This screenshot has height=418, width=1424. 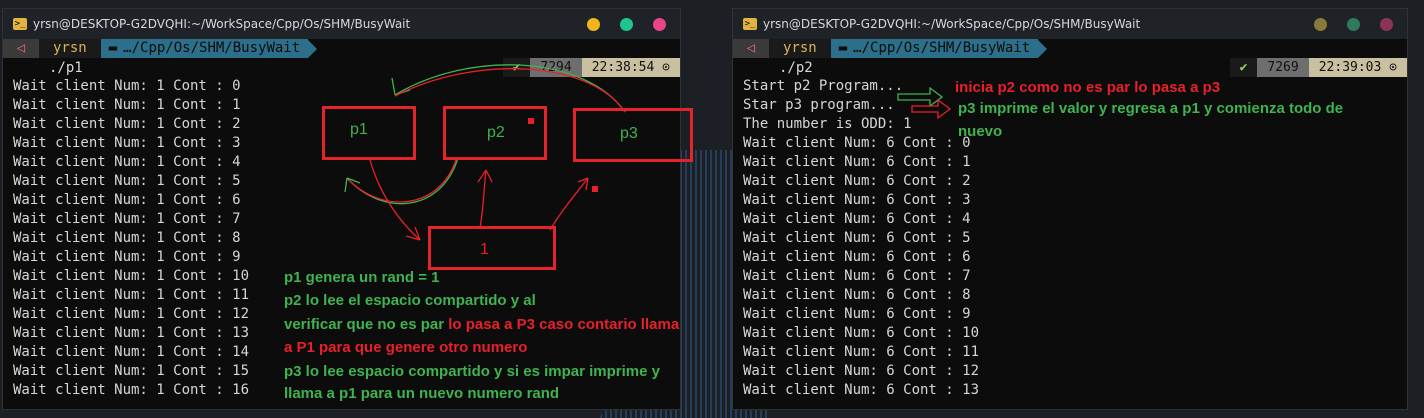 What do you see at coordinates (1357, 67) in the screenshot?
I see `clock-time: 22:39:03 ⊙` at bounding box center [1357, 67].